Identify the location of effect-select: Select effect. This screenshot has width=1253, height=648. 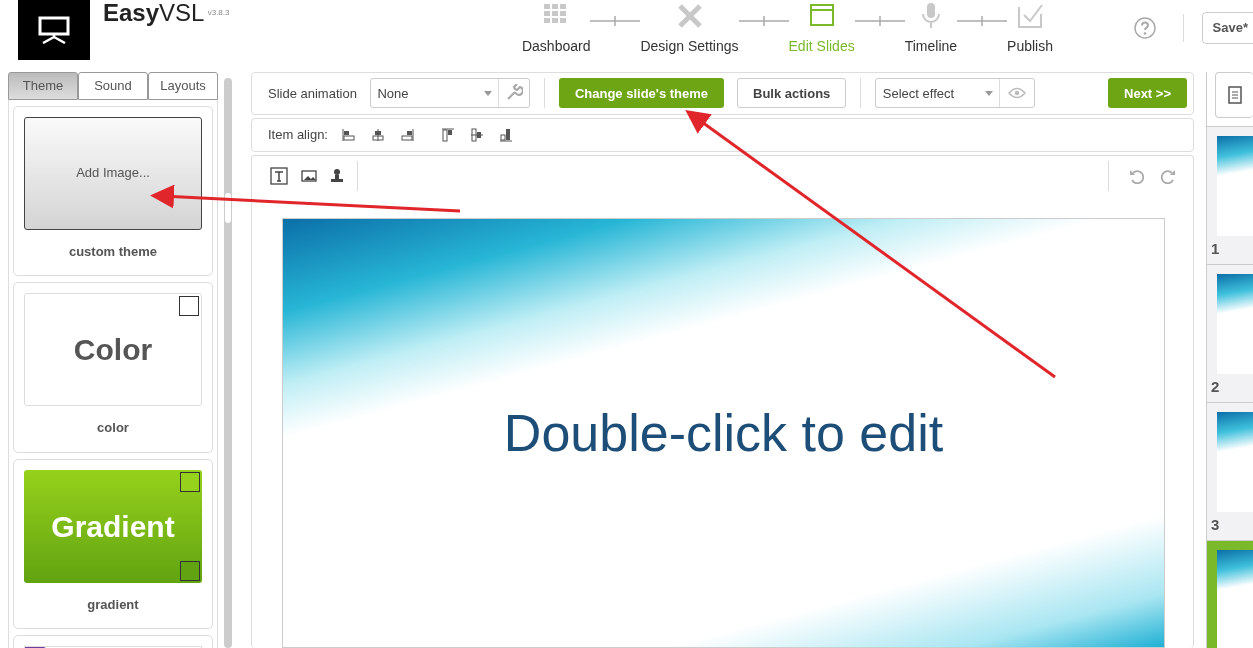
(955, 93).